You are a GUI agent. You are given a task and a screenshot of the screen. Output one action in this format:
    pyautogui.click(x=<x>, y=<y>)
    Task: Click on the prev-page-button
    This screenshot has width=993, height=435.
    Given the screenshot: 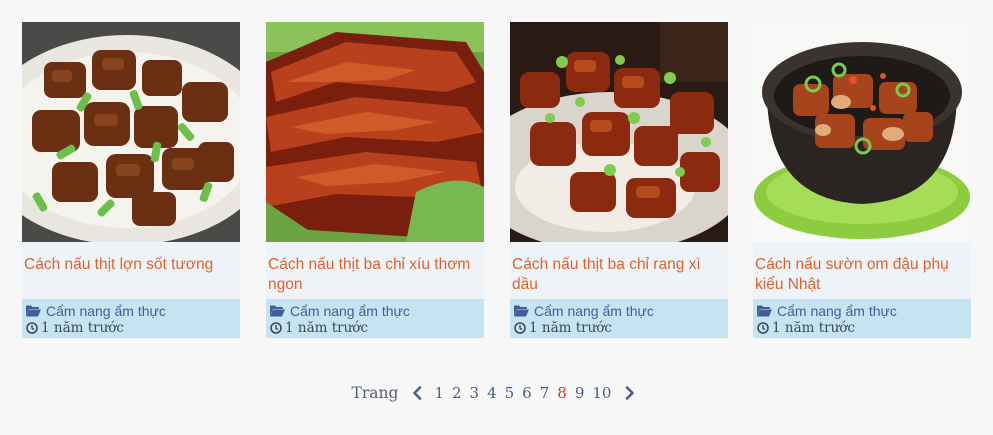 What is the action you would take?
    pyautogui.click(x=417, y=393)
    